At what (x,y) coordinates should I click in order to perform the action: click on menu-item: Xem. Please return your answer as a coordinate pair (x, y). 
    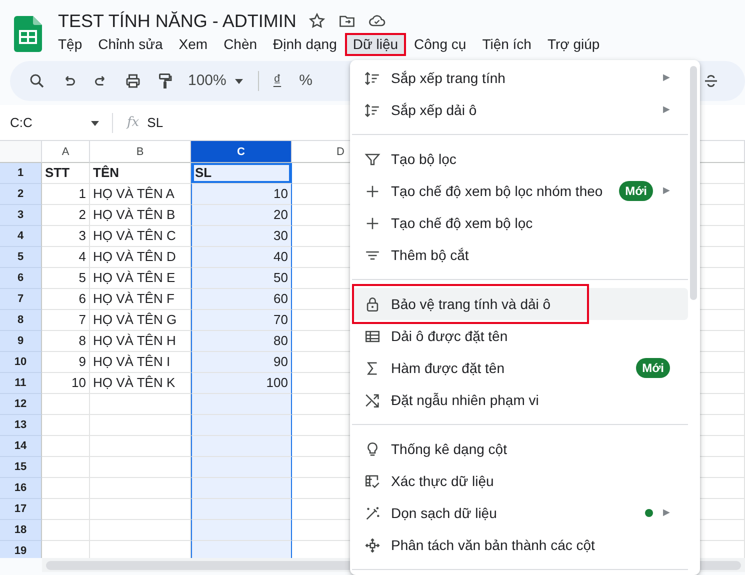
    Looking at the image, I should click on (193, 44).